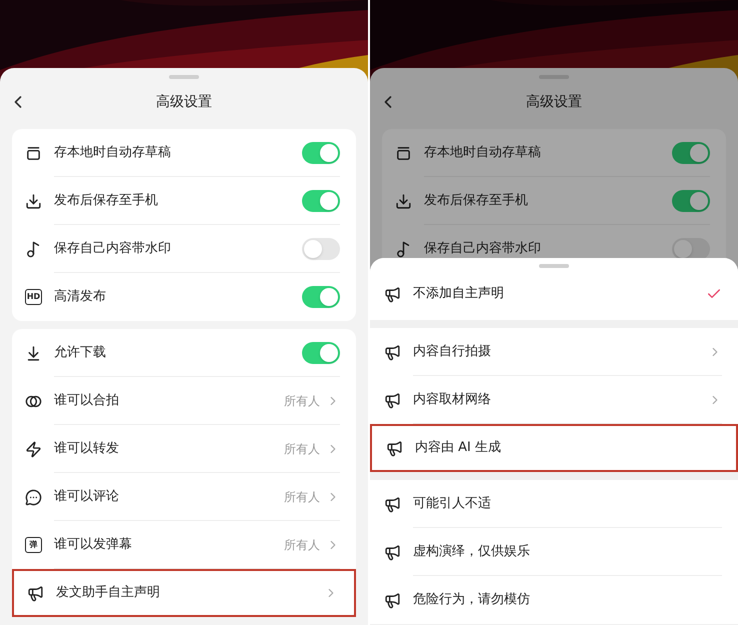  What do you see at coordinates (554, 504) in the screenshot?
I see `declaration-option: 可能引人不适` at bounding box center [554, 504].